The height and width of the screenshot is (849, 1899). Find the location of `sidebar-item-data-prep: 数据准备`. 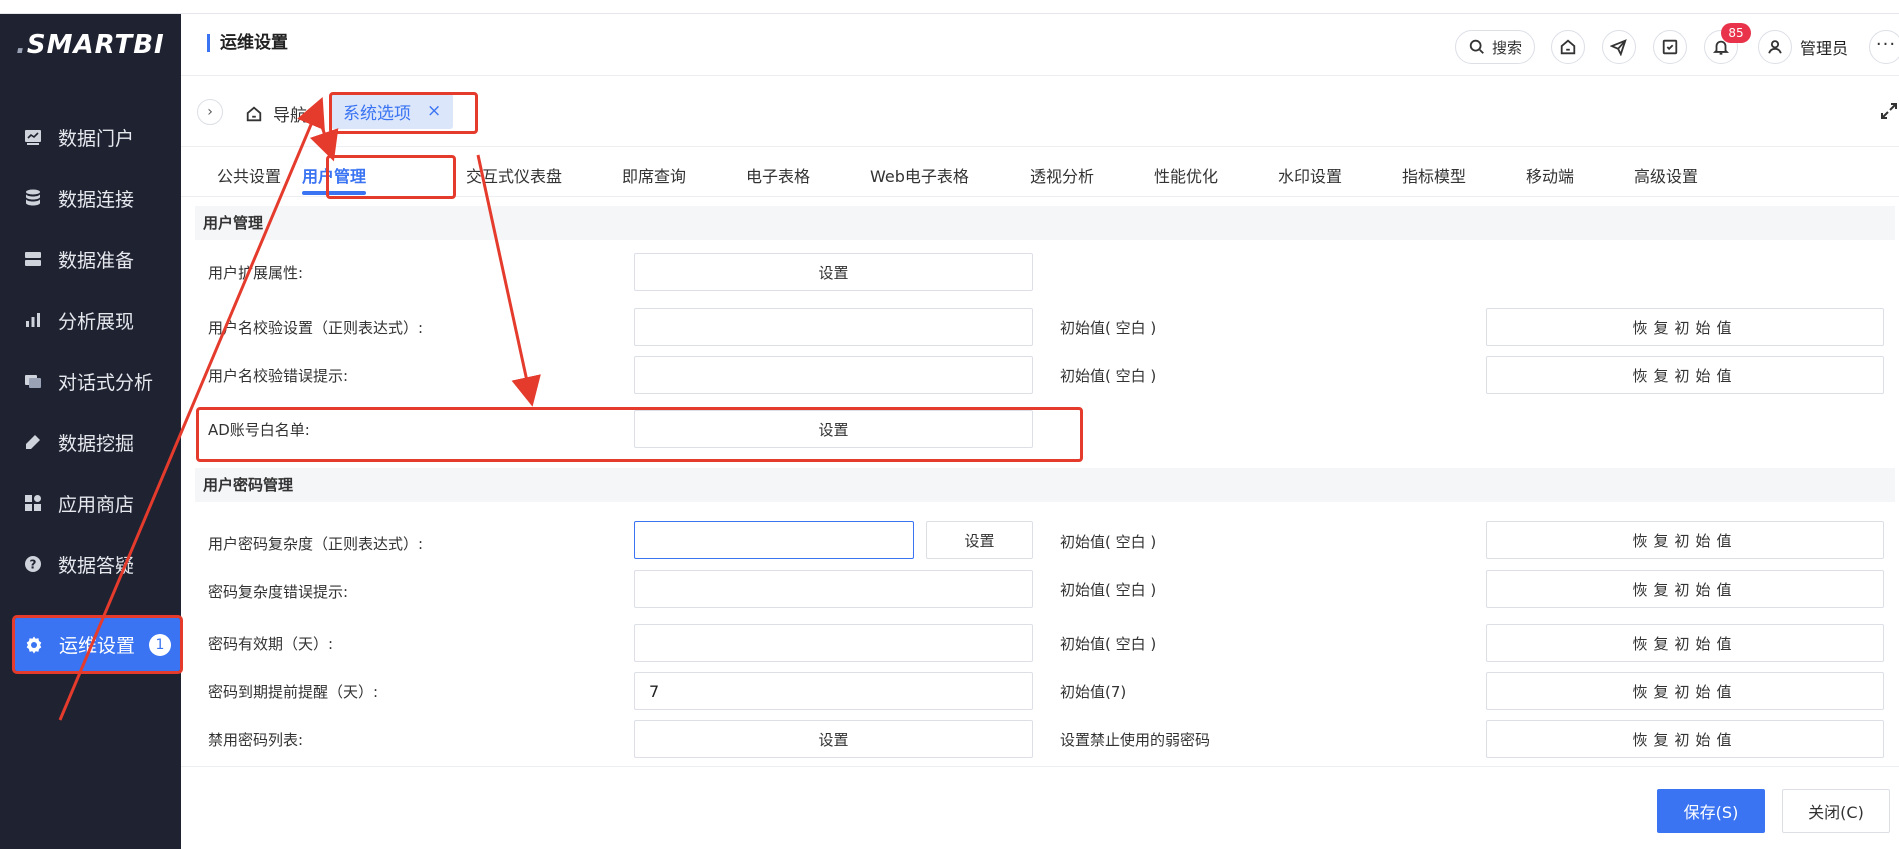

sidebar-item-data-prep: 数据准备 is located at coordinates (90, 259).